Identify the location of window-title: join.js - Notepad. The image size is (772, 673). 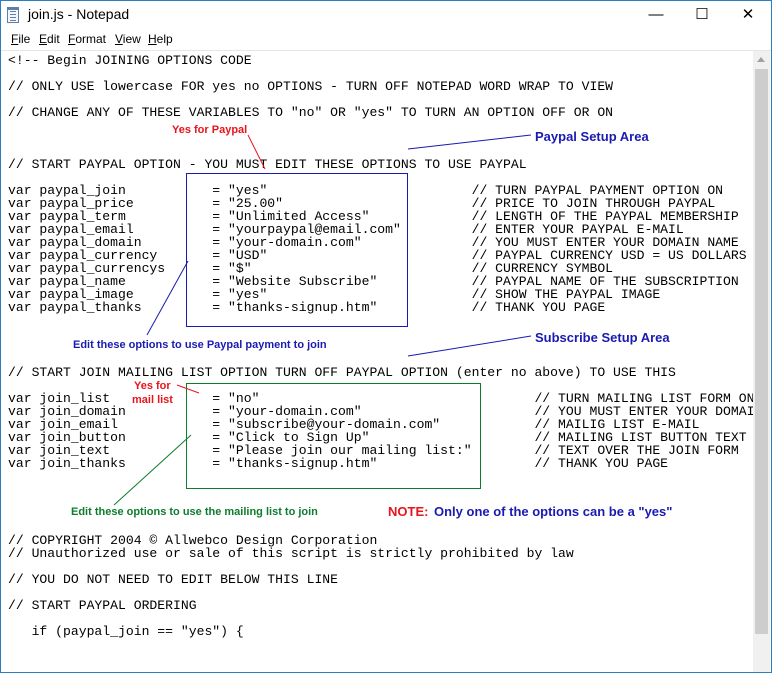
(79, 14).